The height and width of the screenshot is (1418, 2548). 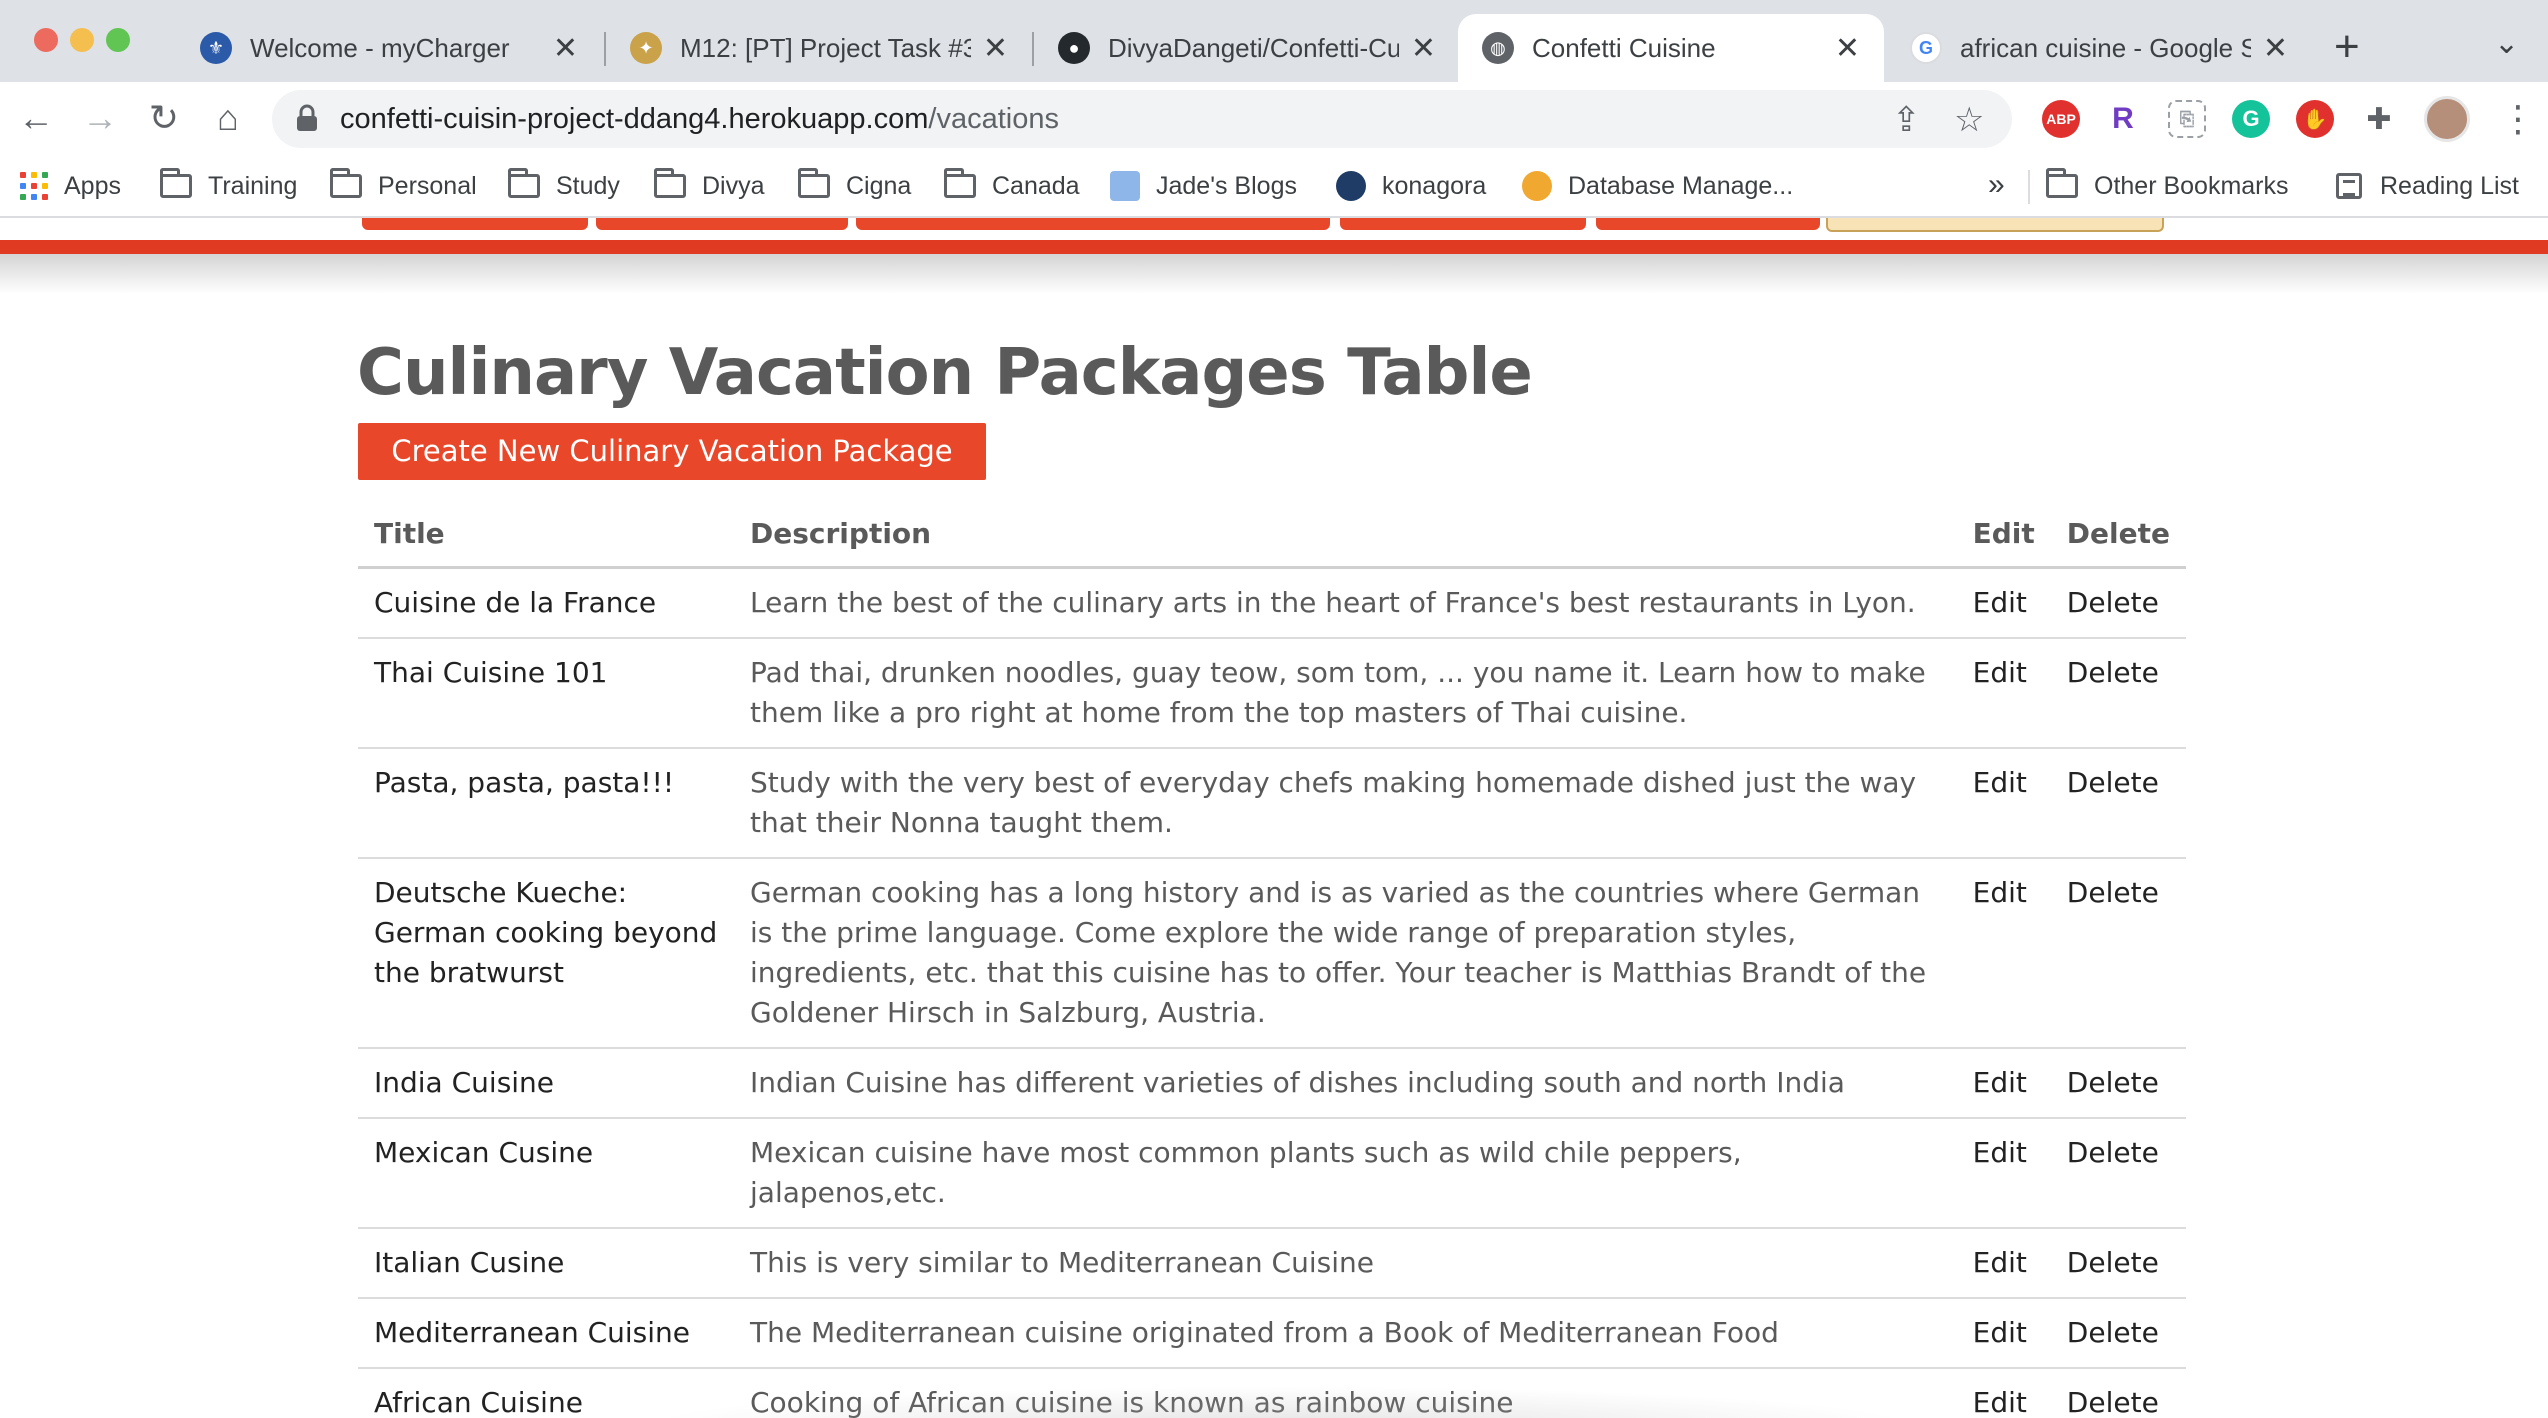 What do you see at coordinates (1906, 120) in the screenshot?
I see `share-icon: ⇪` at bounding box center [1906, 120].